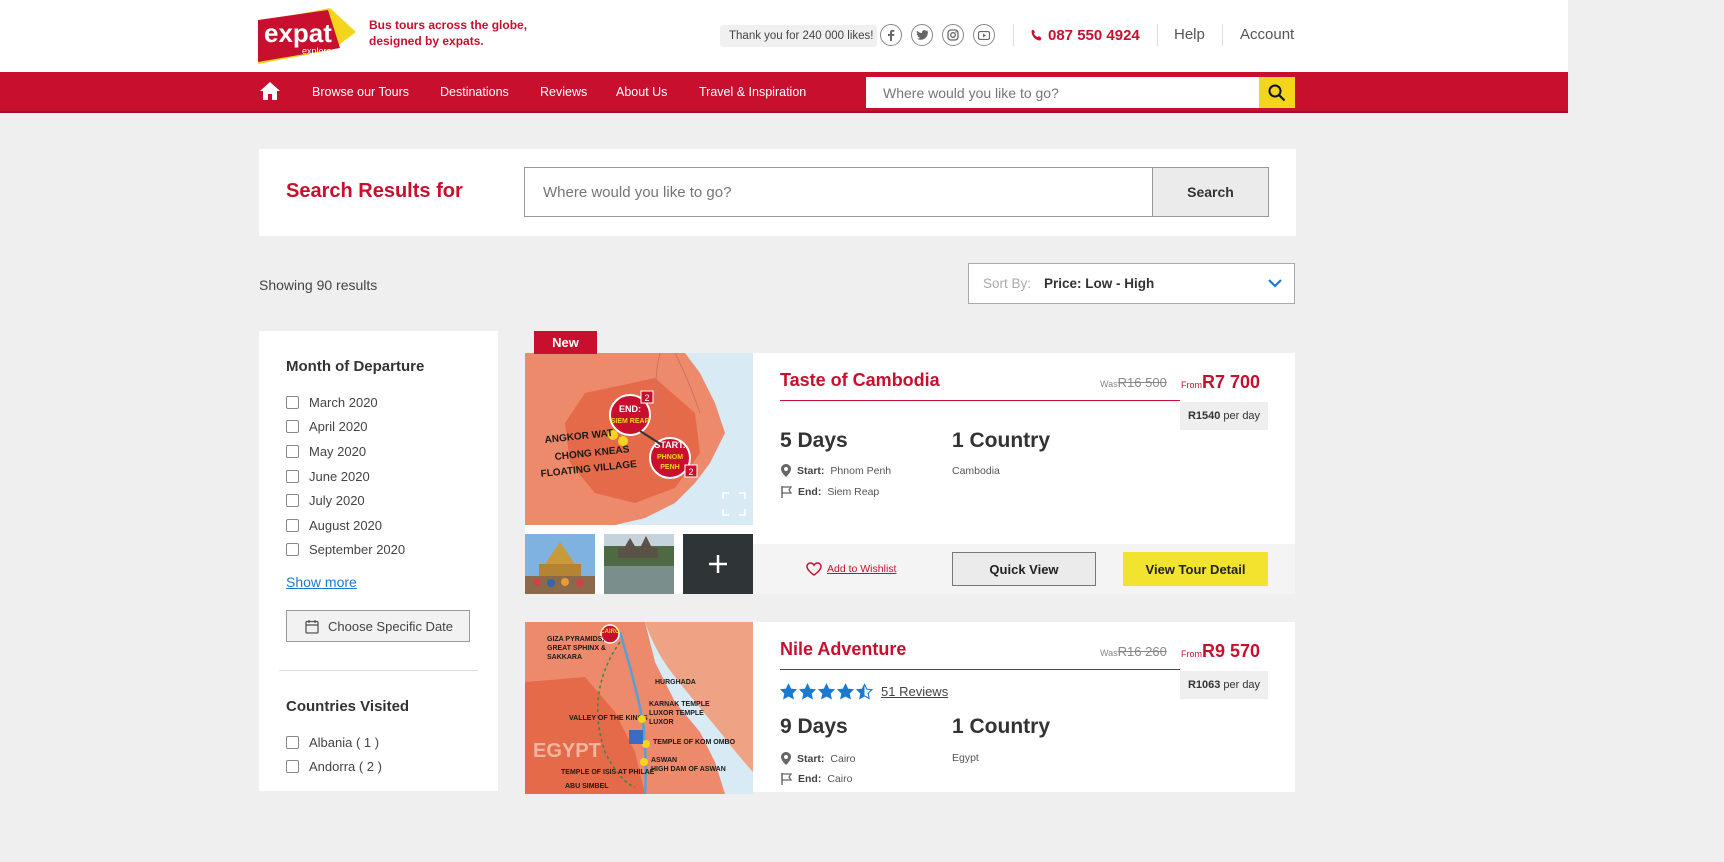 The image size is (1724, 862). Describe the element at coordinates (860, 380) in the screenshot. I see `tour-title: Taste of Cambodia` at that location.